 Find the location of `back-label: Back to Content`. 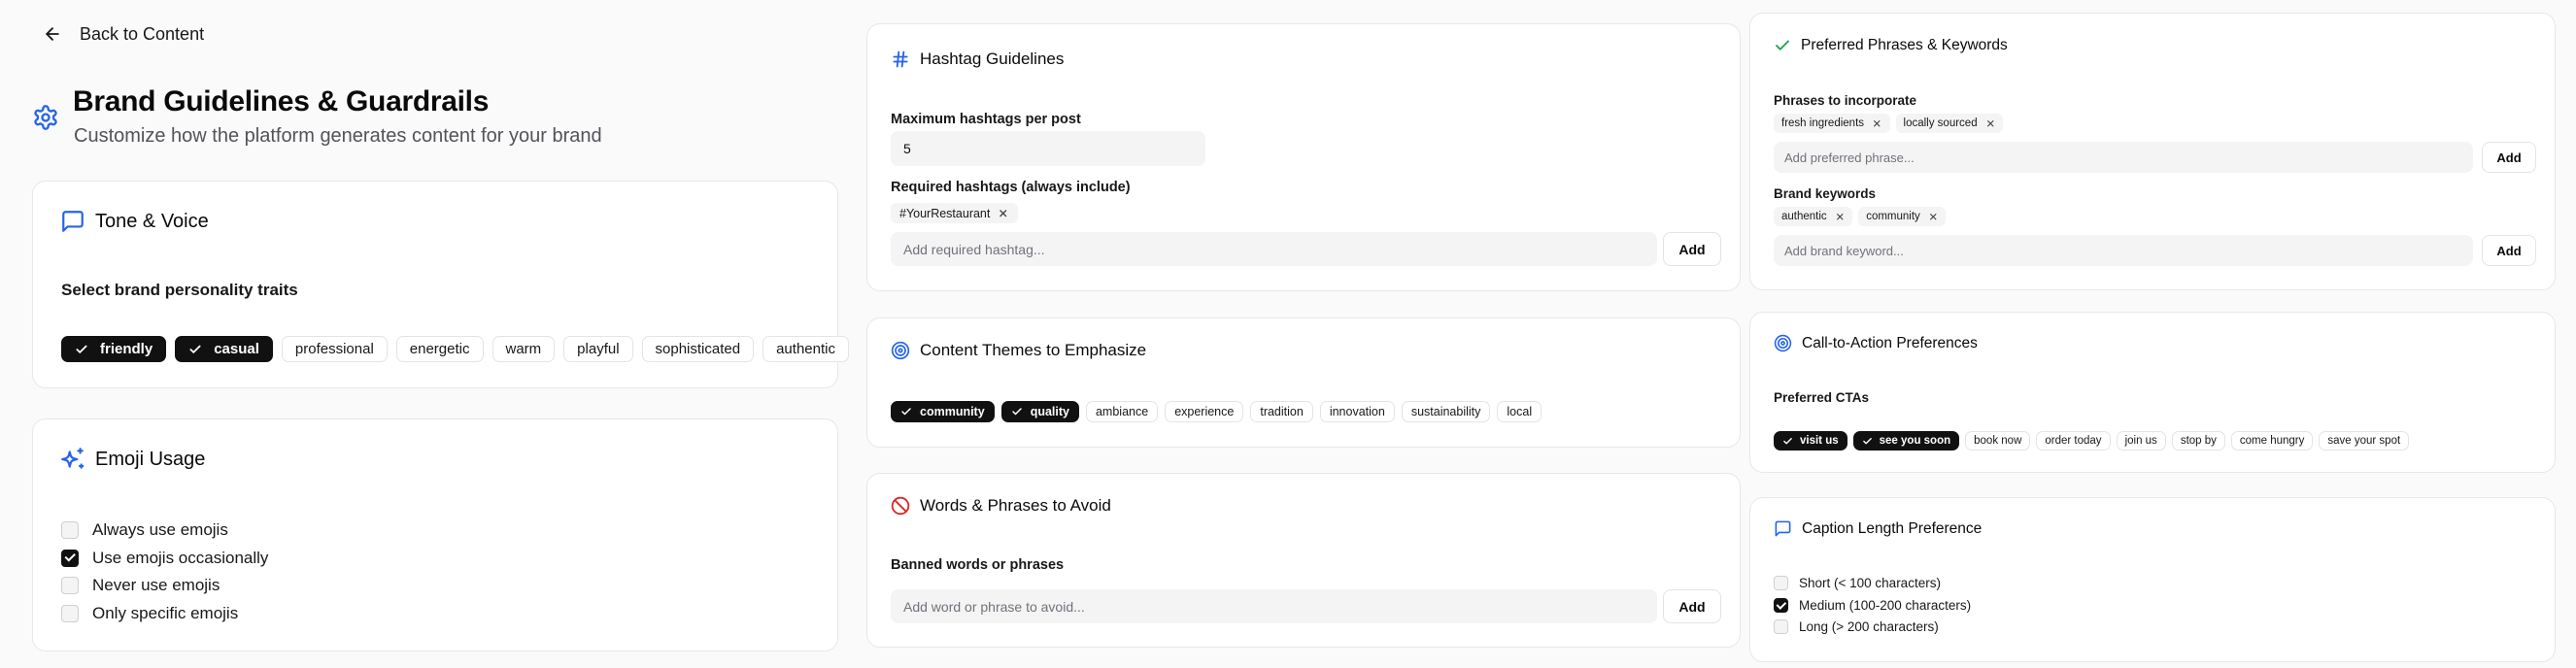

back-label: Back to Content is located at coordinates (142, 33).